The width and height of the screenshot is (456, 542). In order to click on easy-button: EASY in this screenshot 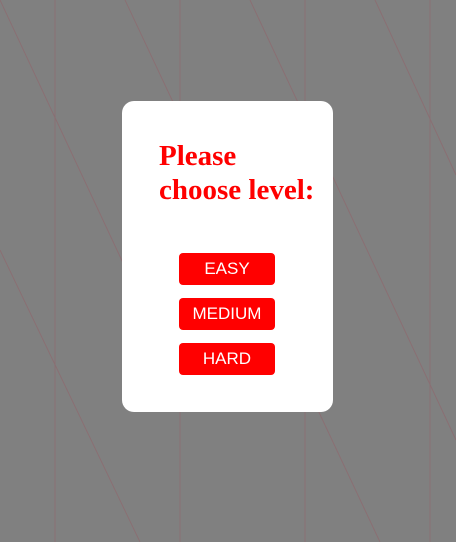, I will do `click(227, 269)`.